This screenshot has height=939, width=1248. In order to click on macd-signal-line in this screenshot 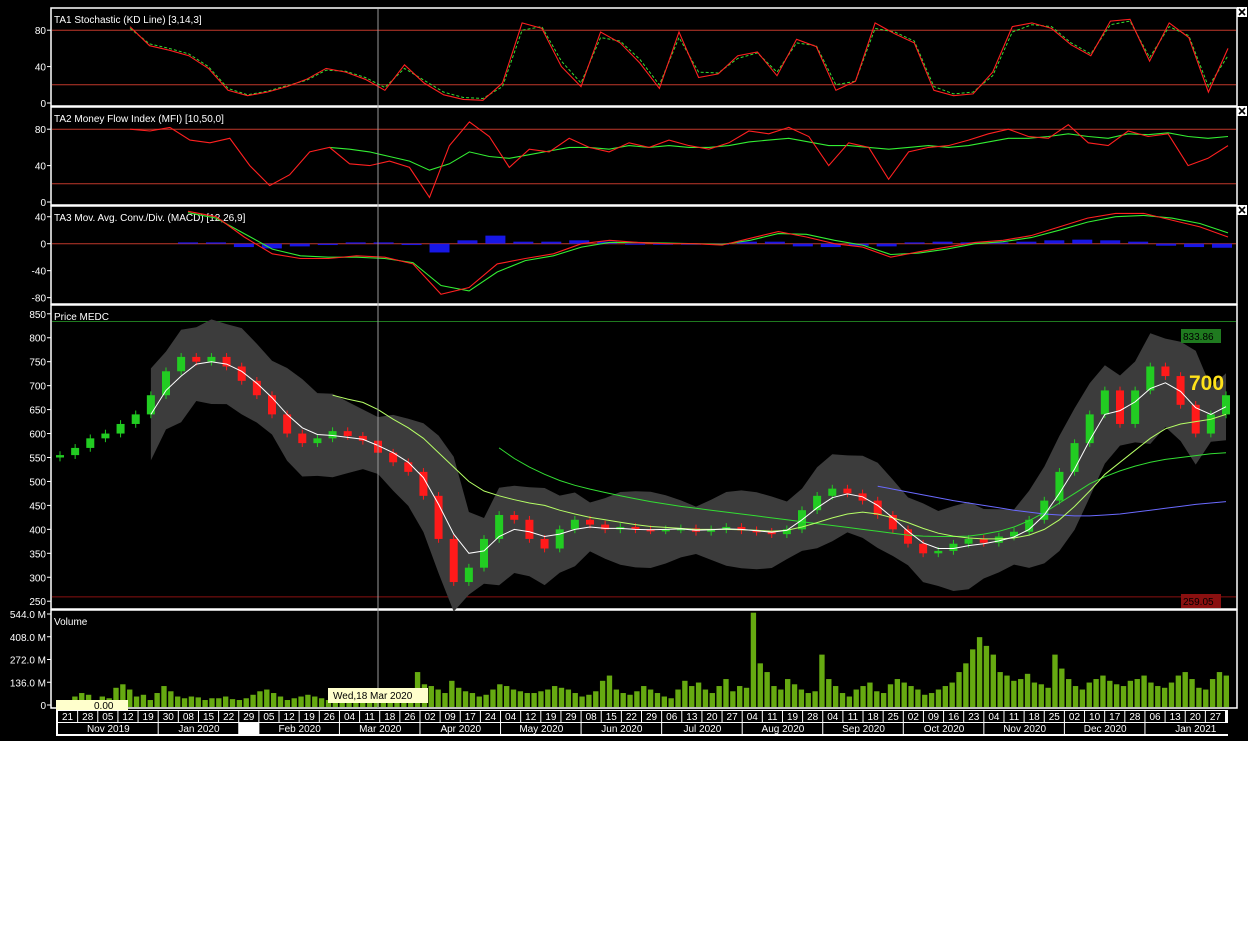, I will do `click(708, 252)`.